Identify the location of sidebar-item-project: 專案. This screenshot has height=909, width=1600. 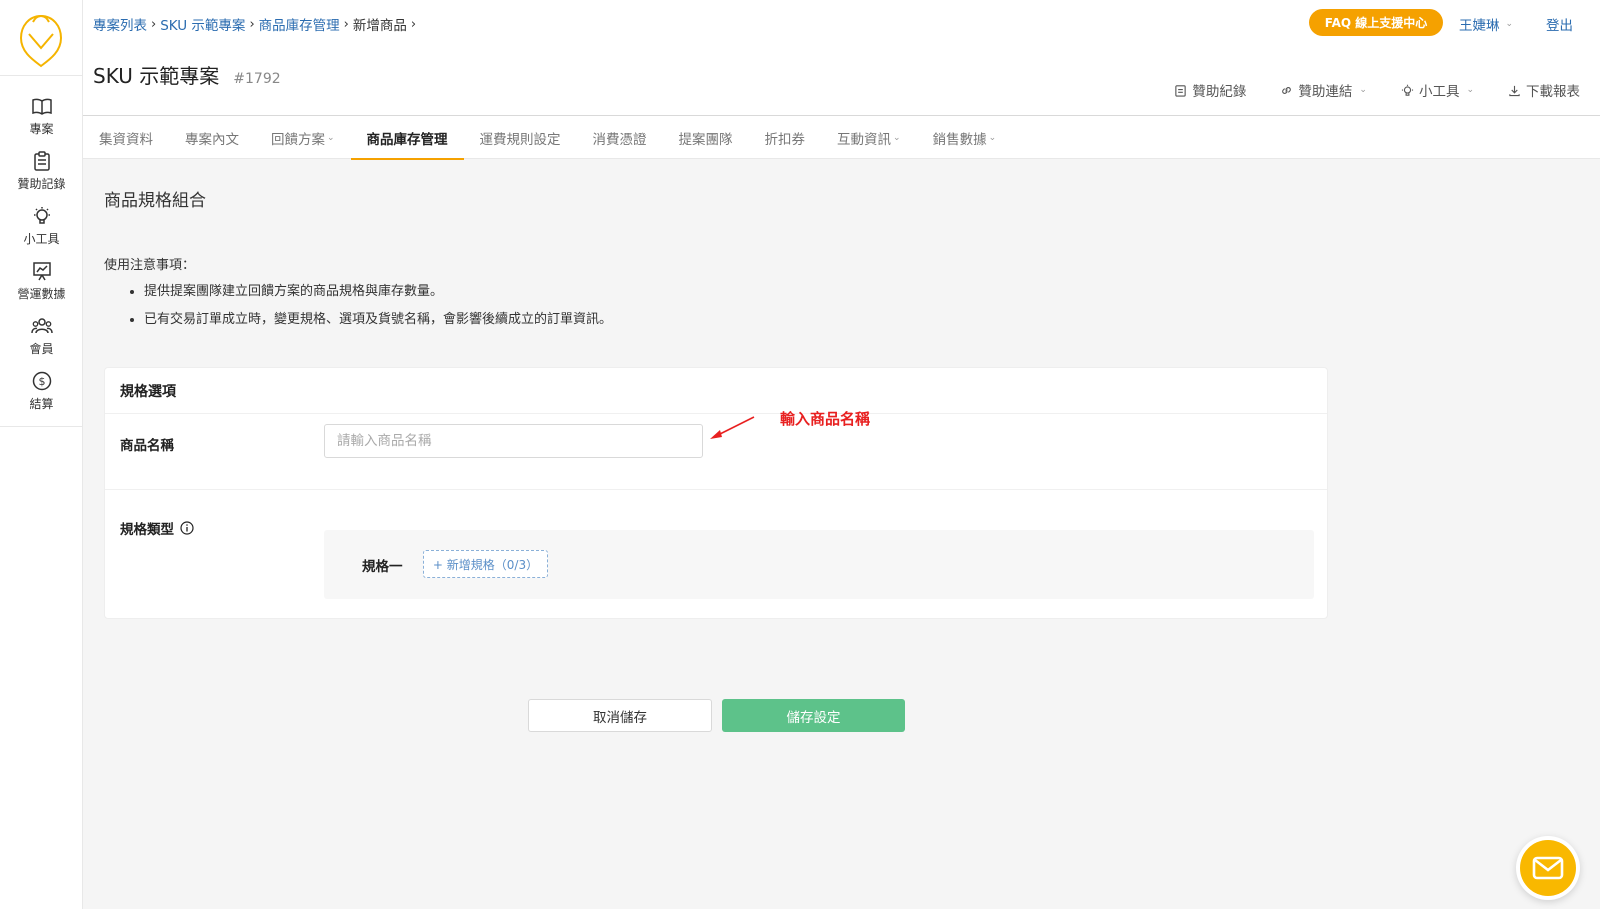
(41, 115).